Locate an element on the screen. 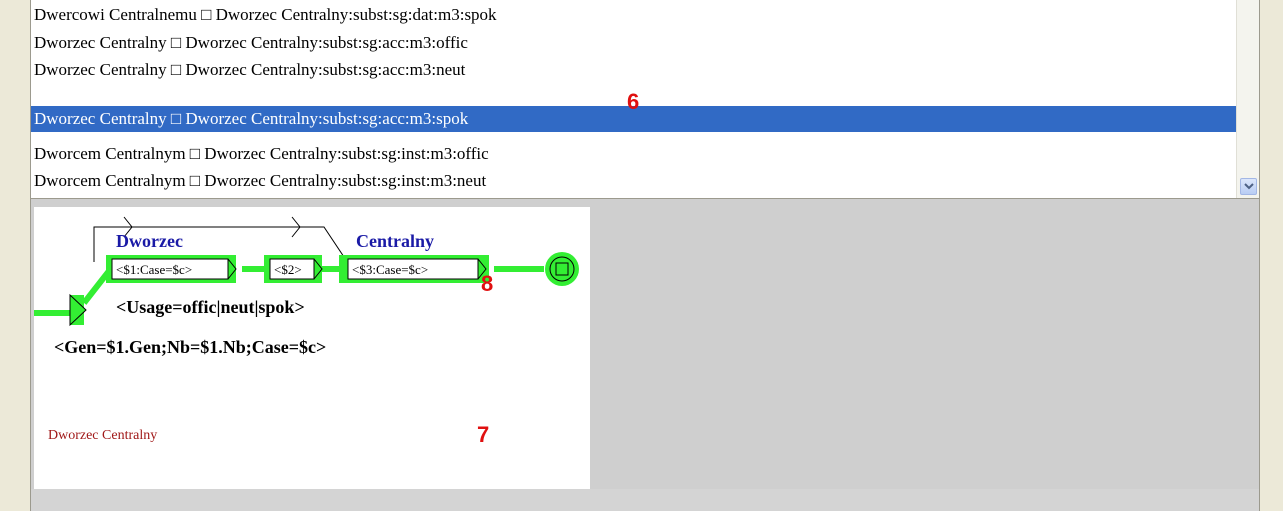 This screenshot has width=1283, height=511. graph-box-case3: <$3:Case=$c> is located at coordinates (414, 269).